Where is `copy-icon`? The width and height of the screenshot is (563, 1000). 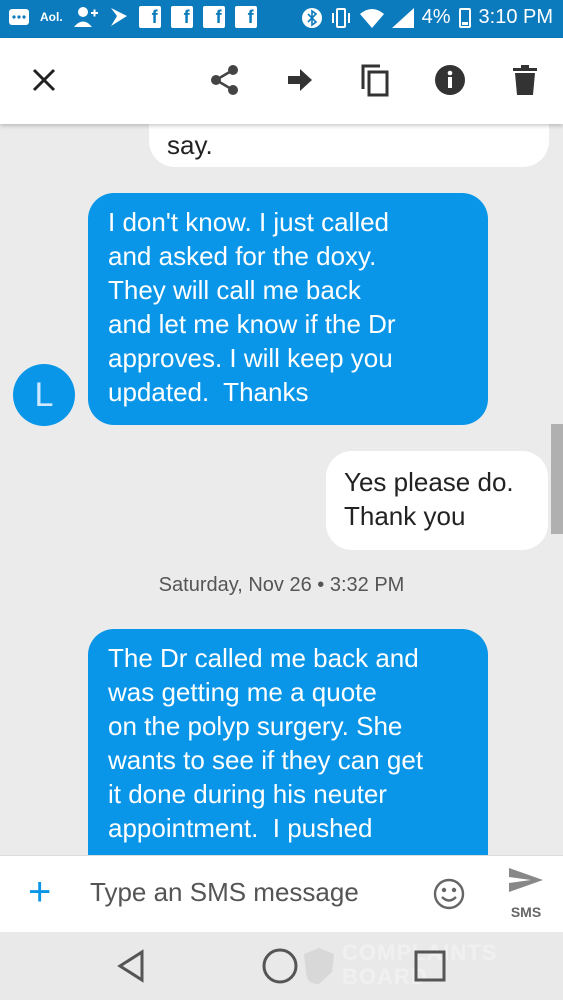 copy-icon is located at coordinates (375, 80).